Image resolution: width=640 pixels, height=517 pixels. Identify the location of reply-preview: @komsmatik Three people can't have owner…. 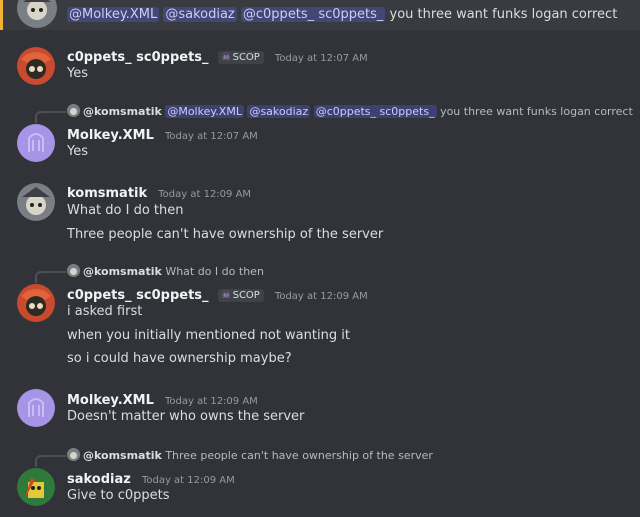
(250, 455).